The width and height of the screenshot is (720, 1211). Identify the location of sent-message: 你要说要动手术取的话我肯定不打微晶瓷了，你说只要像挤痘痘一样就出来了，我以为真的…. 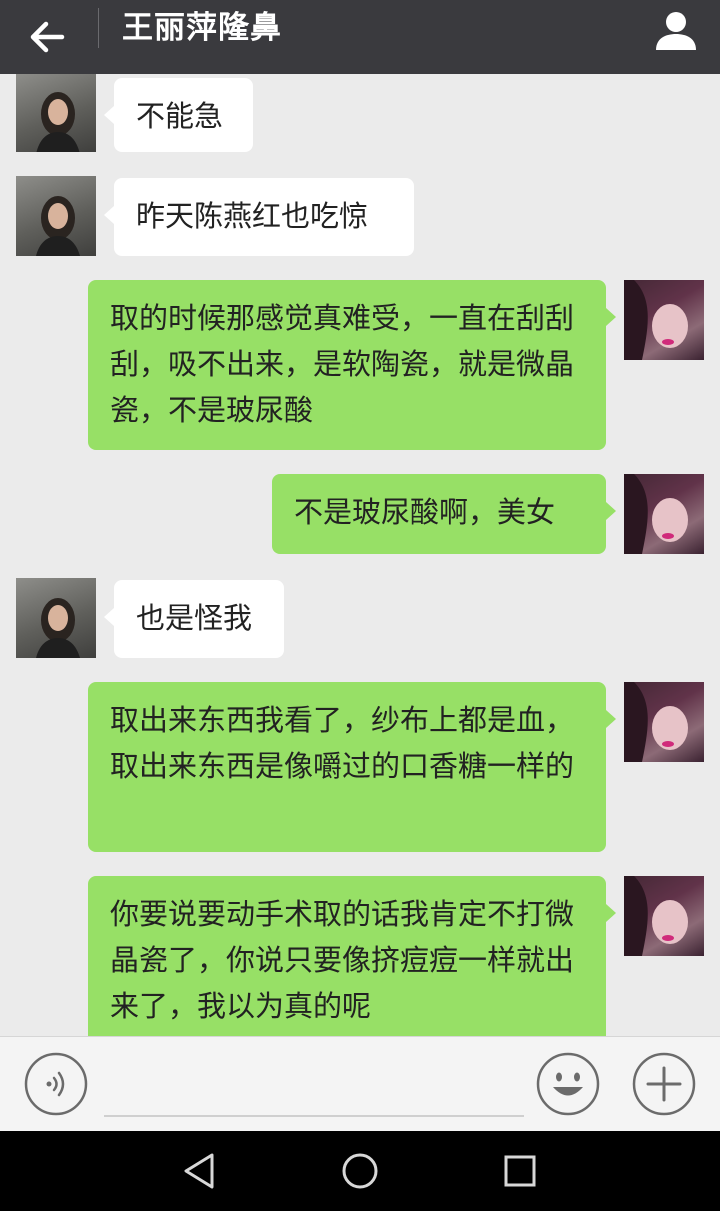
(352, 956).